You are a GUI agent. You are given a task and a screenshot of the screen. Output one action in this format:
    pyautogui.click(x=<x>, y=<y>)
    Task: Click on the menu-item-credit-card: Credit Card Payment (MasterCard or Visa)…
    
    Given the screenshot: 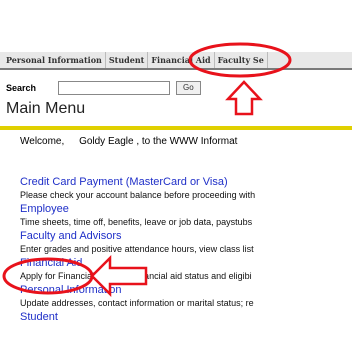 What is the action you would take?
    pyautogui.click(x=185, y=189)
    